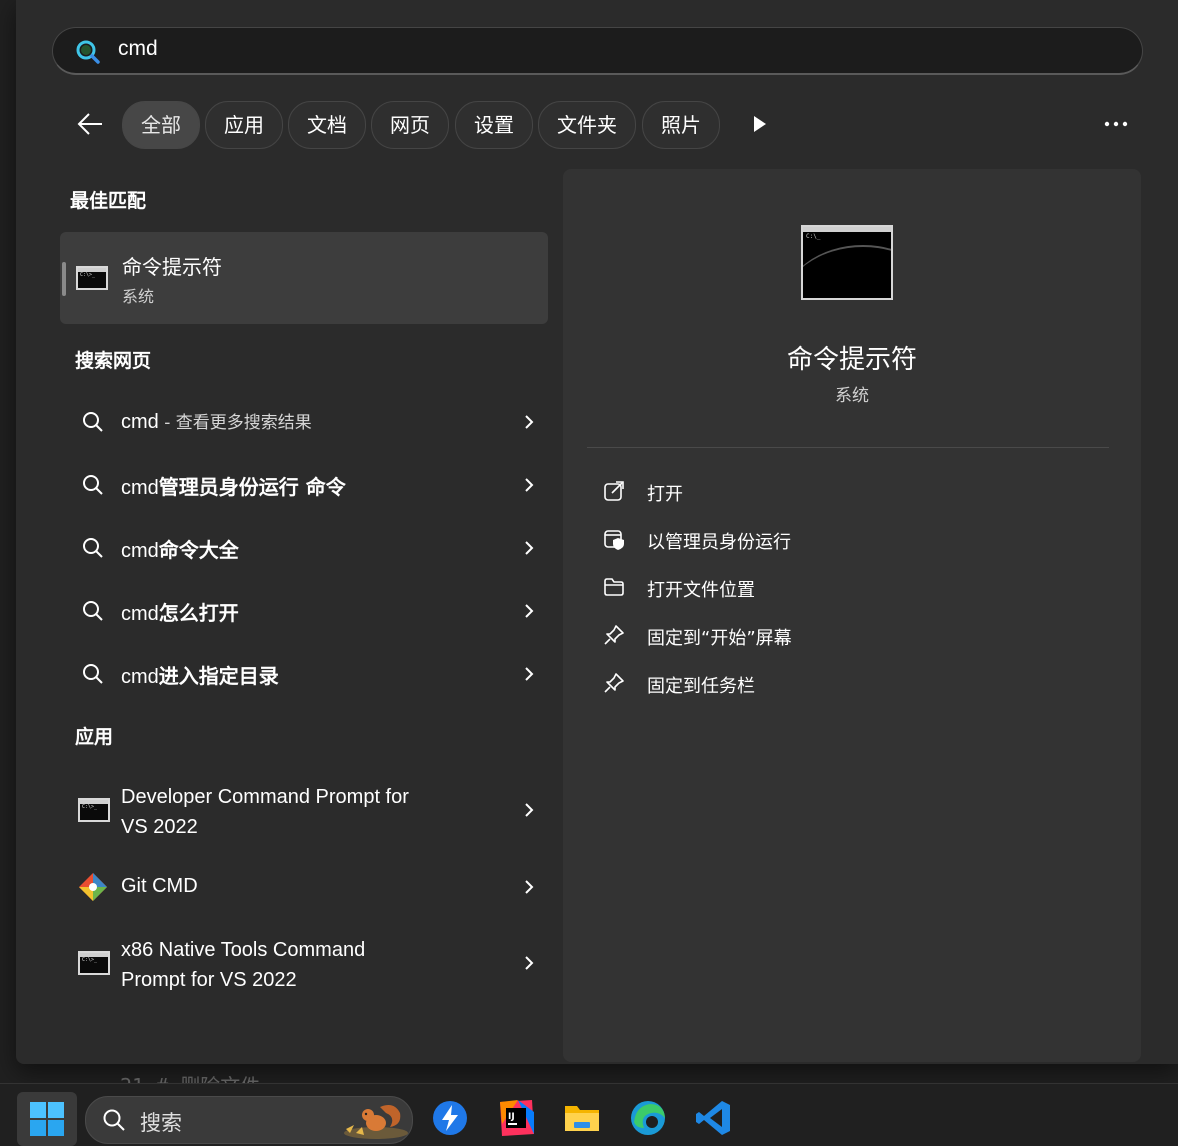 The height and width of the screenshot is (1146, 1178). Describe the element at coordinates (376, 1122) in the screenshot. I see `squirrel-illustration-icon` at that location.